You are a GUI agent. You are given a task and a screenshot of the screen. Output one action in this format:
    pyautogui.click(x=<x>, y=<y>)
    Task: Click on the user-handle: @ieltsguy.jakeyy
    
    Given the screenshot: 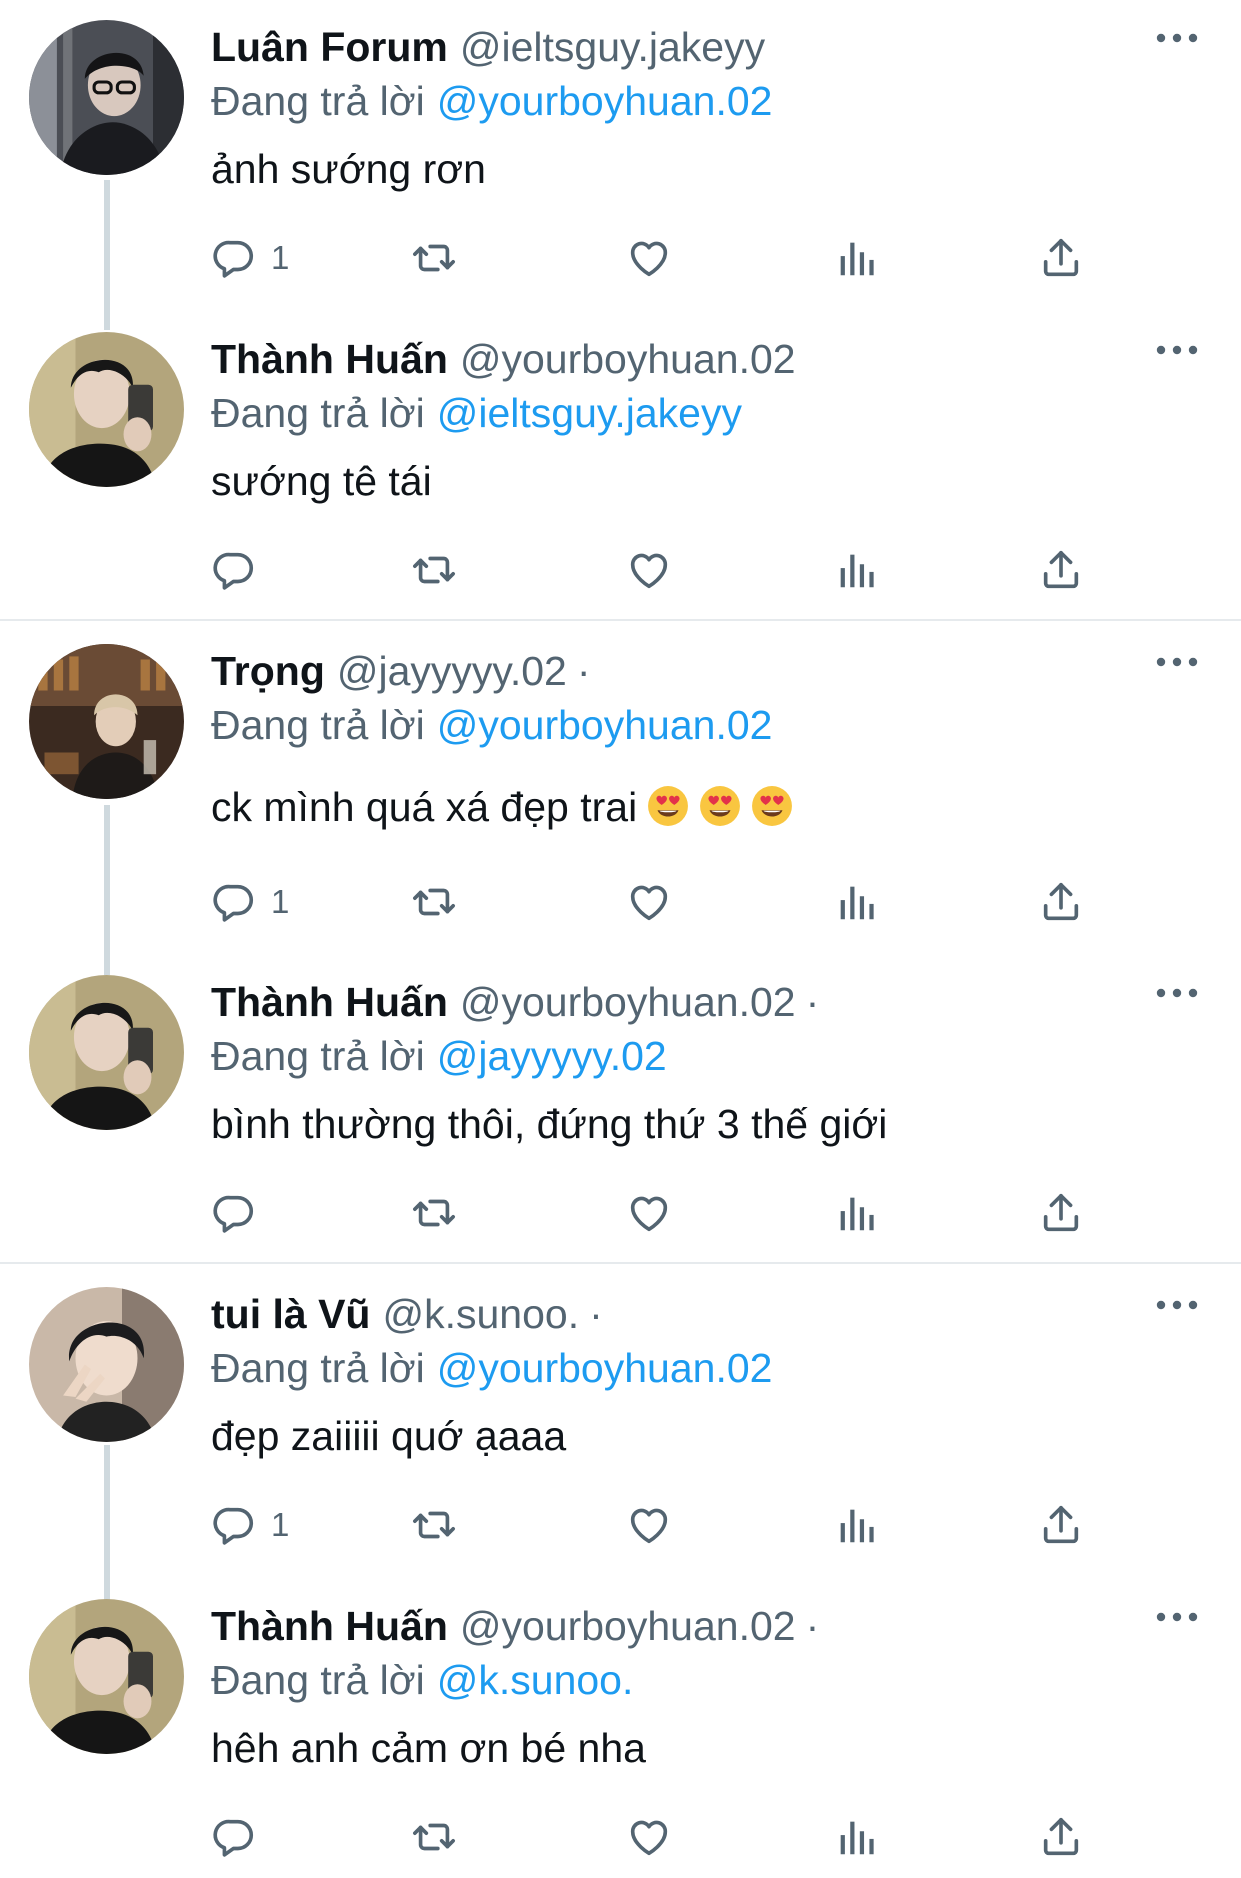 What is the action you would take?
    pyautogui.click(x=612, y=47)
    